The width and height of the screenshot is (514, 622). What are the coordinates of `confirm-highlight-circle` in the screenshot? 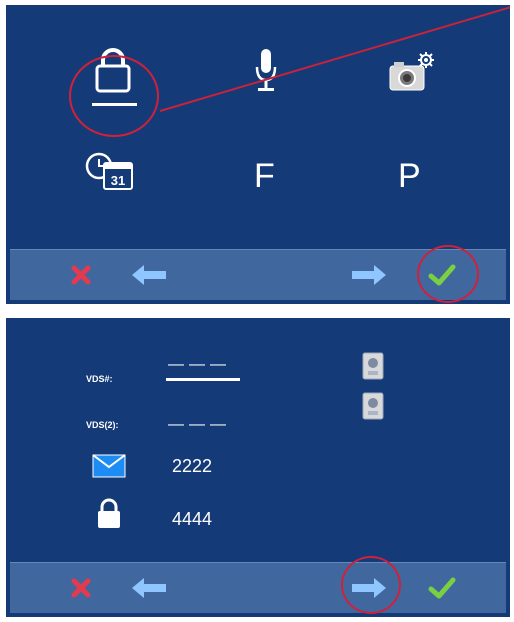 It's located at (448, 274).